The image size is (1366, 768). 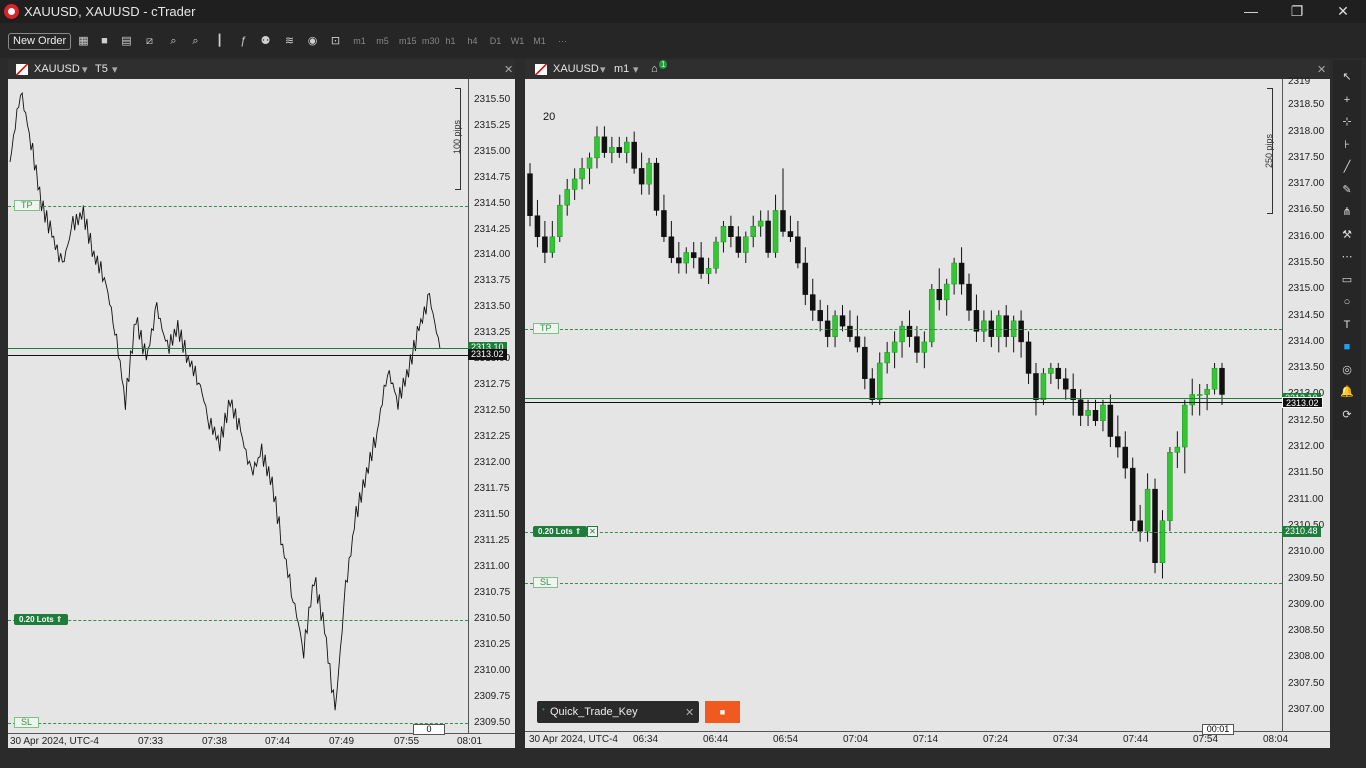 I want to click on close-order-button: ✕, so click(x=592, y=531).